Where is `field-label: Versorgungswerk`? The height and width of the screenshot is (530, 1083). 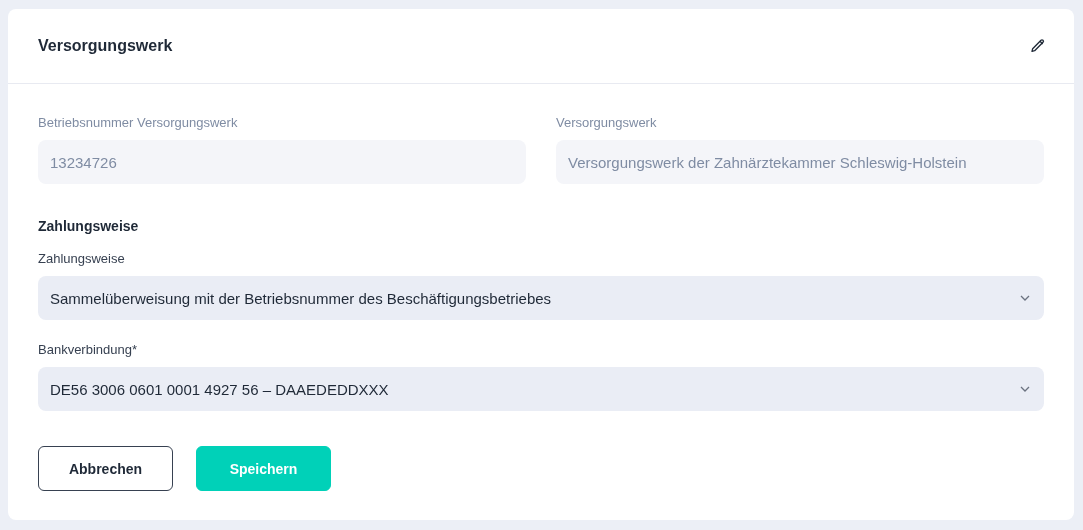 field-label: Versorgungswerk is located at coordinates (607, 123).